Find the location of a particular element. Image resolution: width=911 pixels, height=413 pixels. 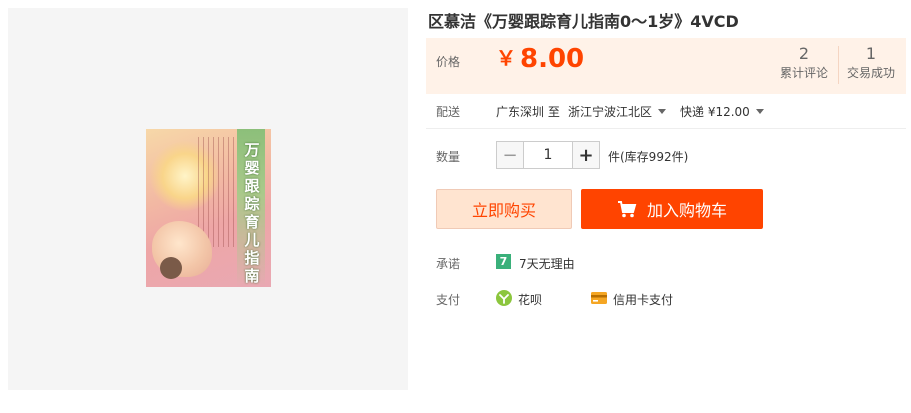

buy-now-label: 立即购买 is located at coordinates (503, 210).